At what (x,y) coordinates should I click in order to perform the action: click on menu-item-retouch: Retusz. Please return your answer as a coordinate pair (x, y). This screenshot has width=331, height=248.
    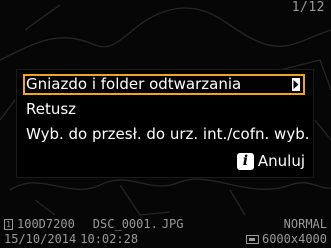
    Looking at the image, I should click on (164, 109).